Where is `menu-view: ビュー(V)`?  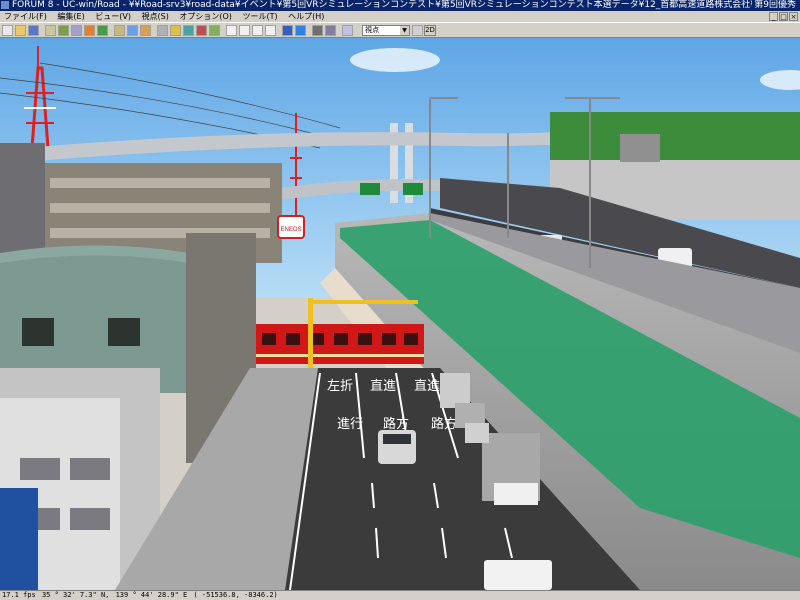
menu-view: ビュー(V) is located at coordinates (113, 16).